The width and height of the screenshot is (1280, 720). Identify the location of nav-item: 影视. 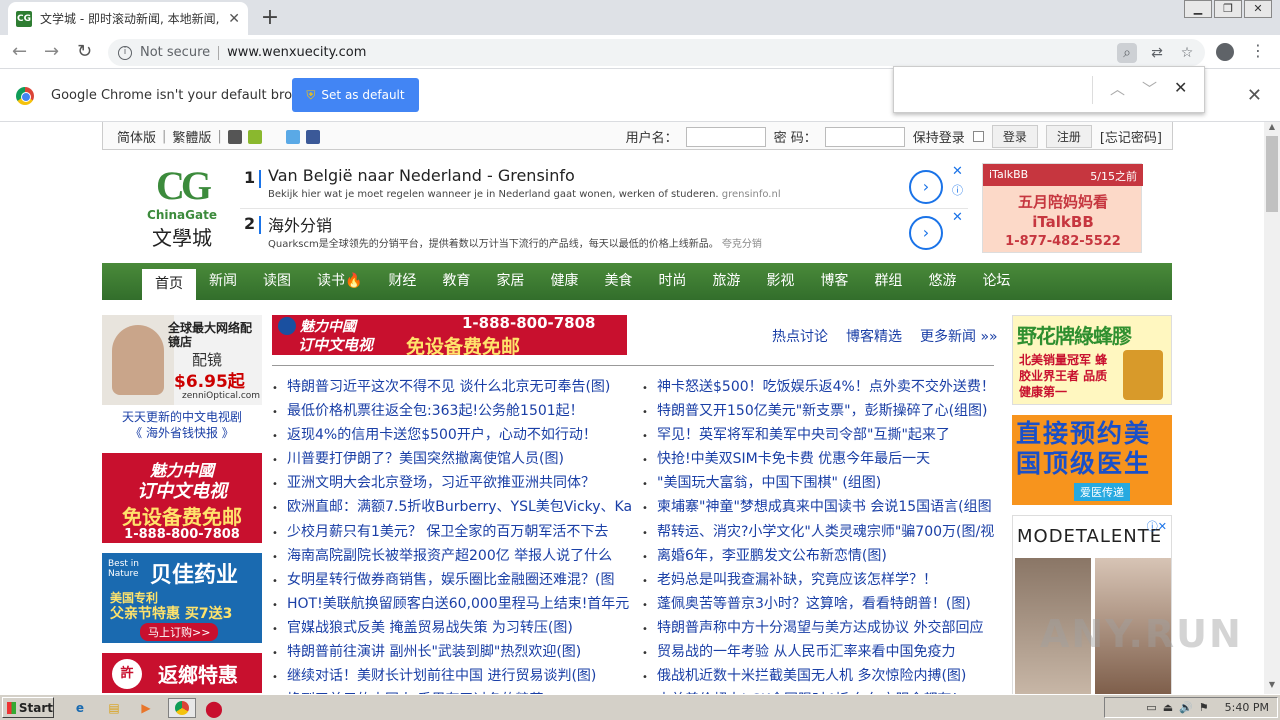
(780, 281).